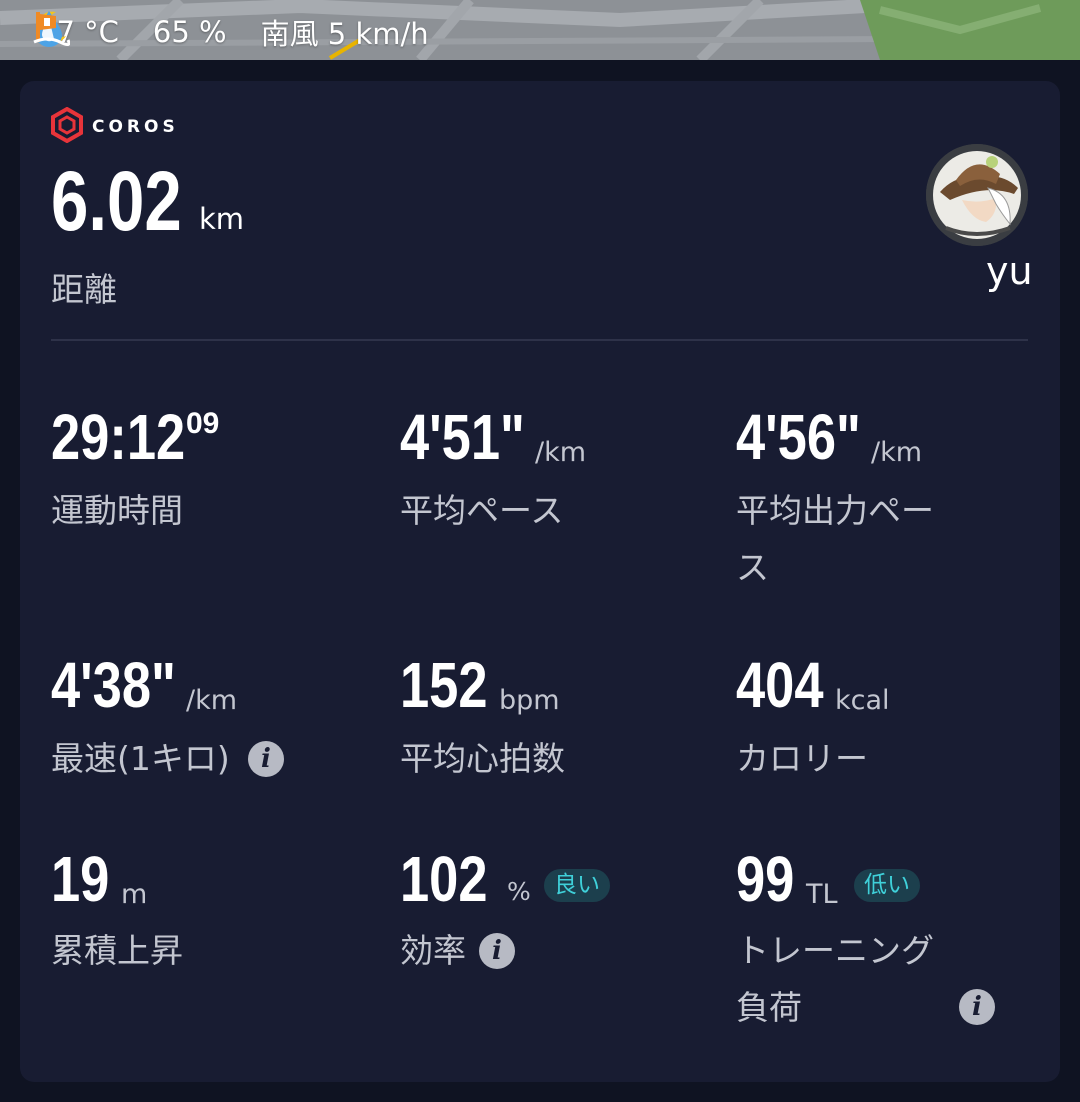 The image size is (1080, 1102). I want to click on stat-value-row: 99, so click(771, 879).